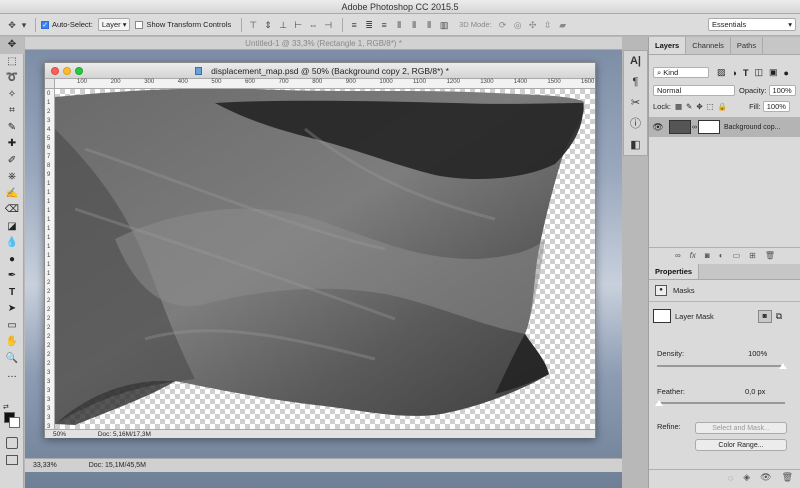  What do you see at coordinates (114, 24) in the screenshot?
I see `auto-select-target-dropdown: Layer ▾` at bounding box center [114, 24].